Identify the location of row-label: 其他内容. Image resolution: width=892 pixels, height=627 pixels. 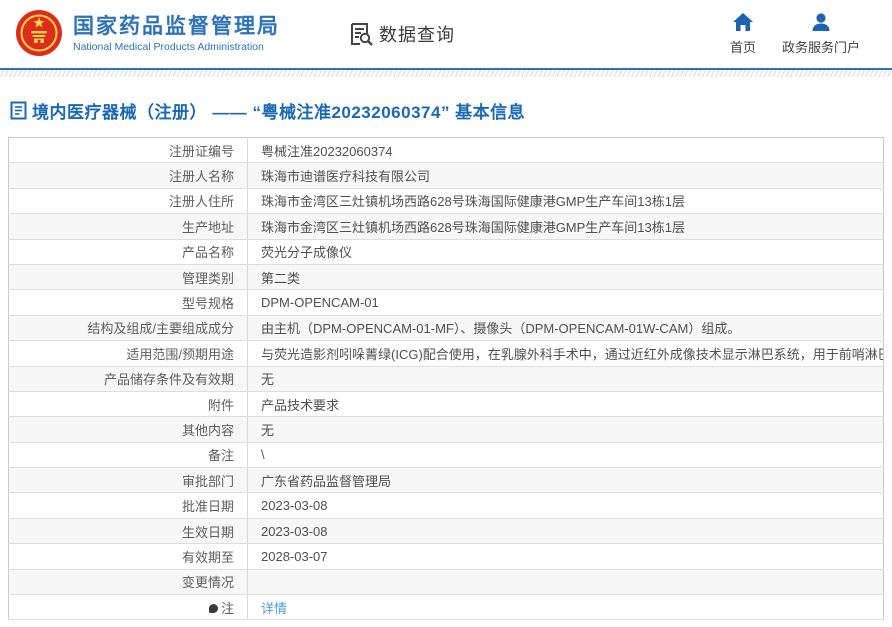
(128, 429).